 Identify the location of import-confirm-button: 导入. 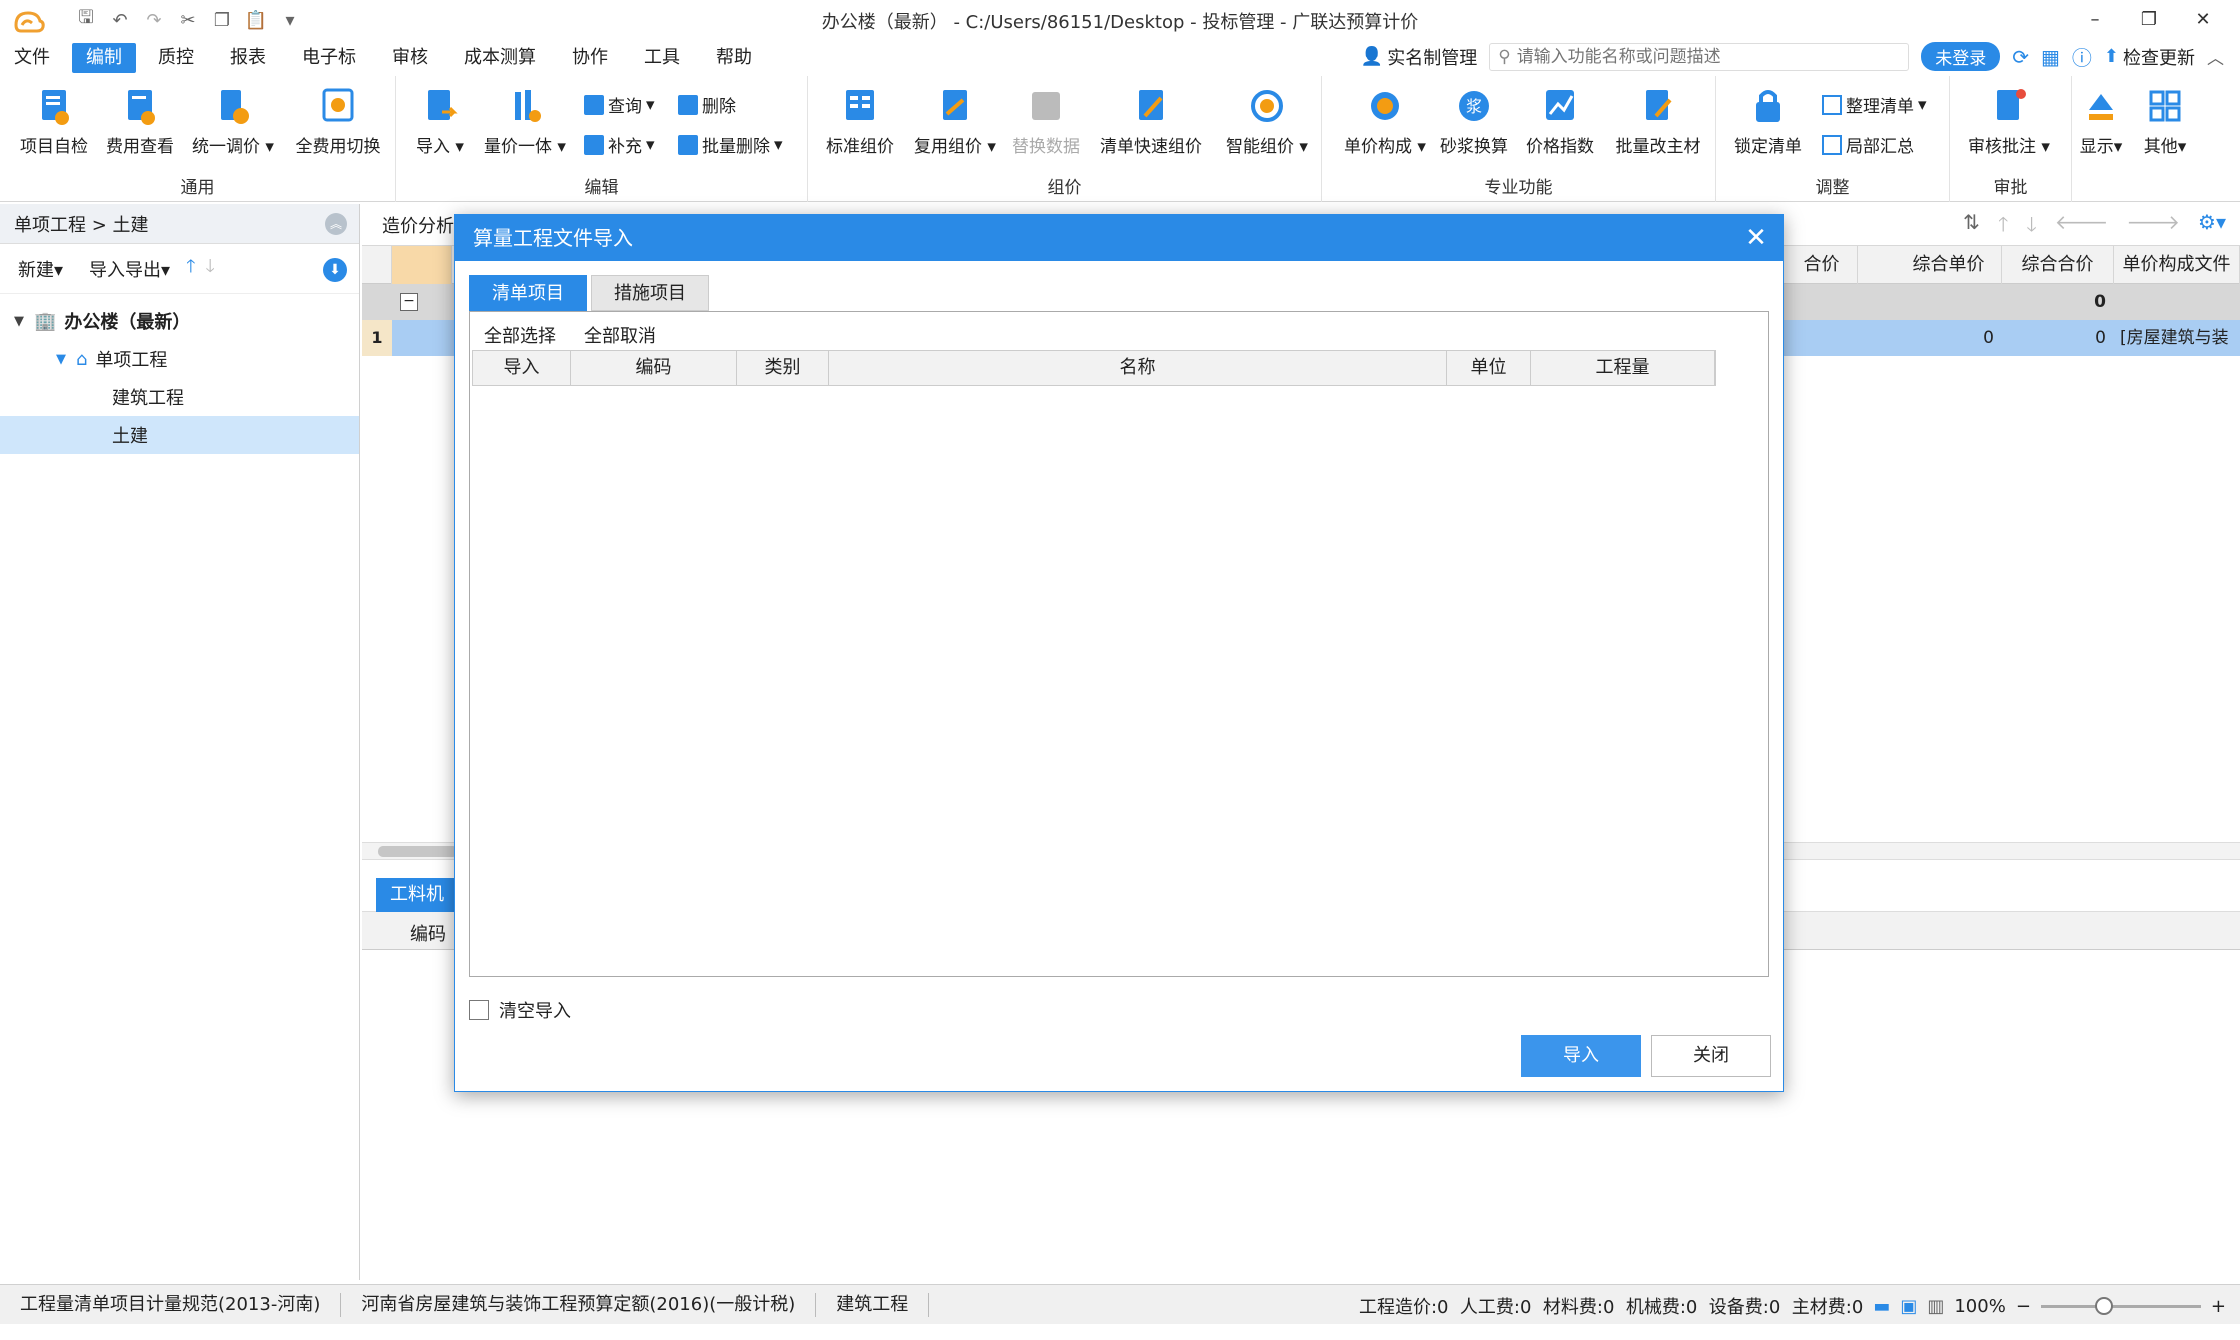
(1581, 1056).